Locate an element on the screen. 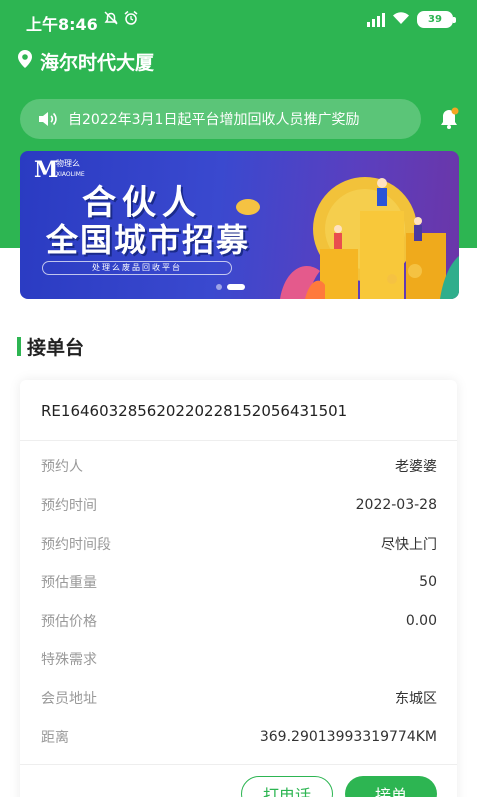 Image resolution: width=477 pixels, height=797 pixels. brand-logo: M is located at coordinates (46, 170).